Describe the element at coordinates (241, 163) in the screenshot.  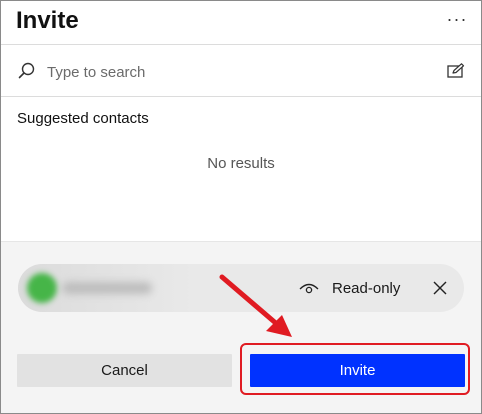
I see `no-results-text: No results` at that location.